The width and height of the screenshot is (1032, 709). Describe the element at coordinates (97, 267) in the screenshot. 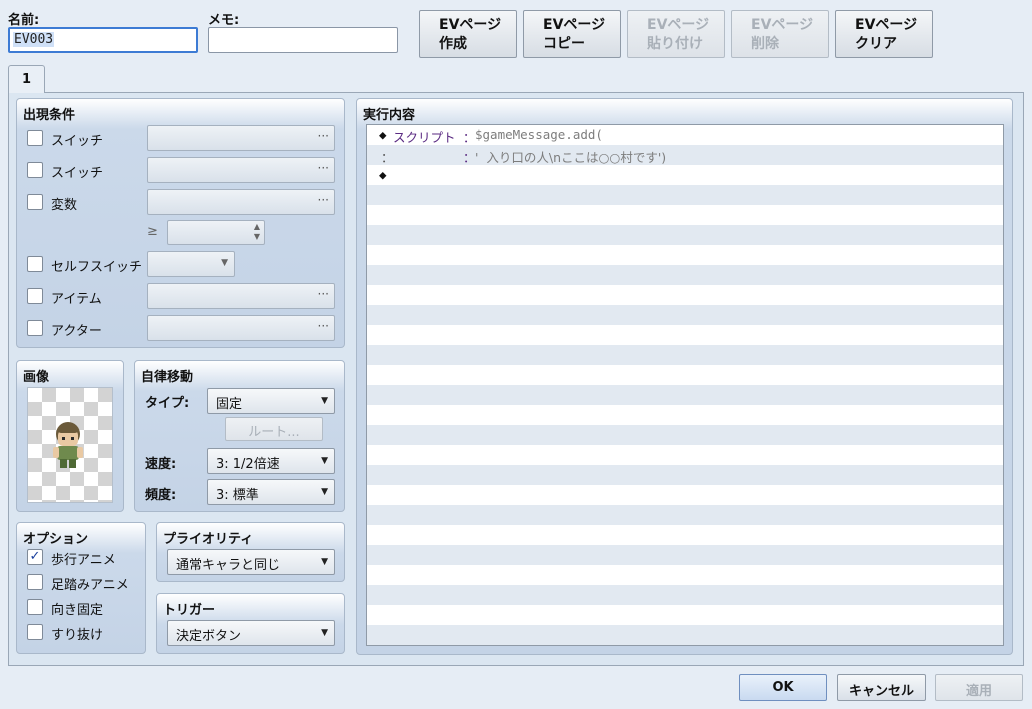

I see `selfswitch-label: セルフスイッチ` at that location.